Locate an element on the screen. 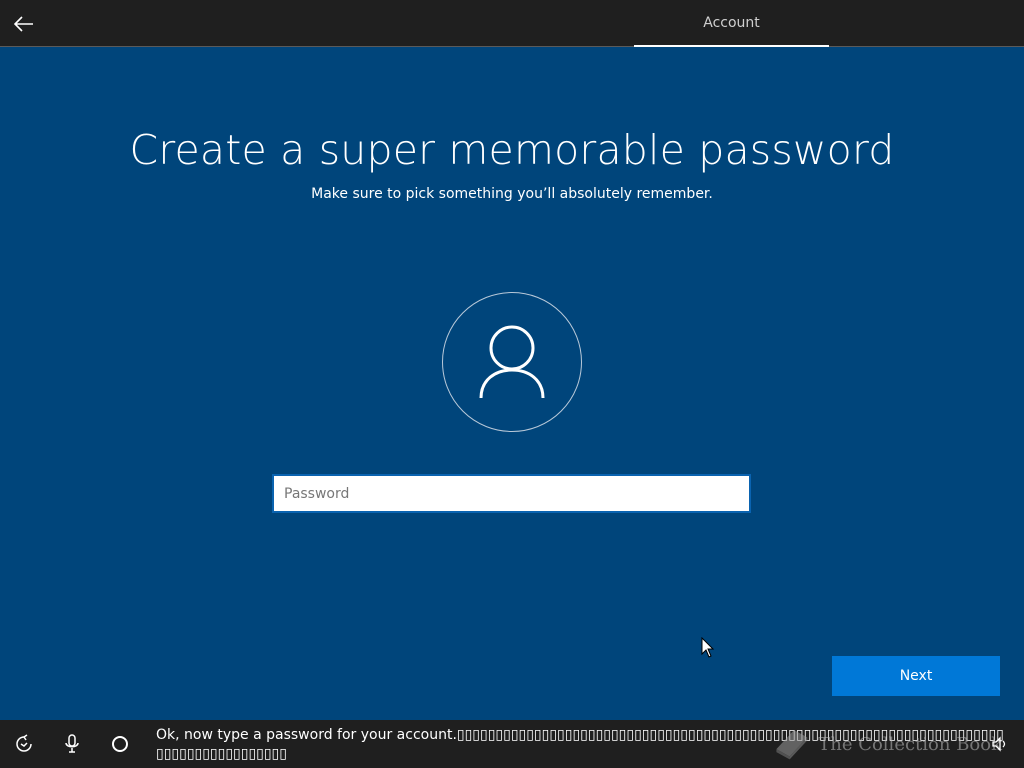 The image size is (1024, 768). cortana-icon is located at coordinates (120, 744).